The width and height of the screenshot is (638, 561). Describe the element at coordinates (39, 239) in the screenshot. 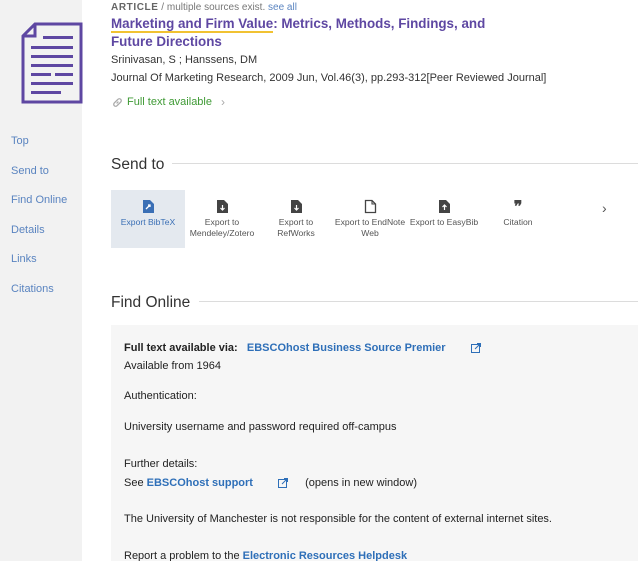

I see `nav-details: Details` at that location.